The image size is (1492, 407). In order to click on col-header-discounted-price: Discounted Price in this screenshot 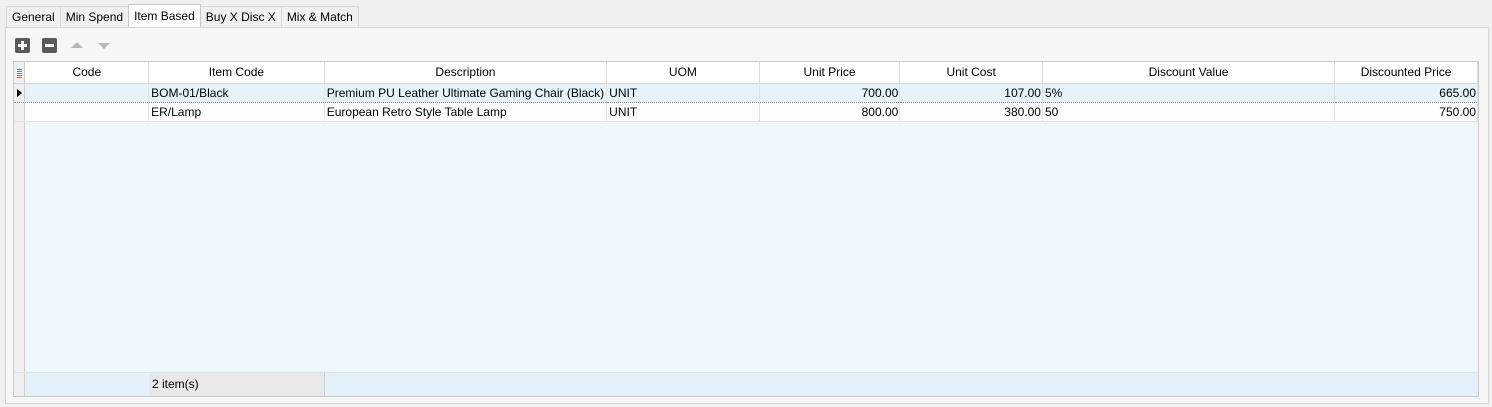, I will do `click(1406, 73)`.